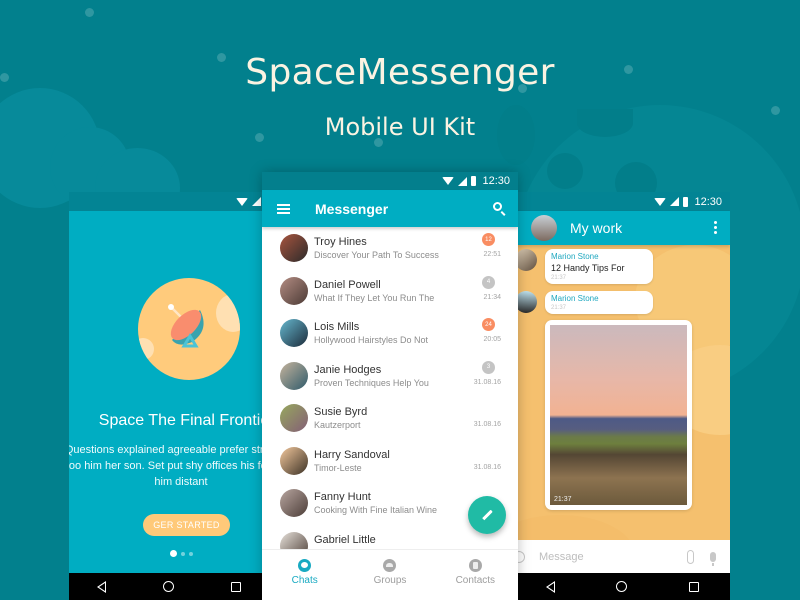 Image resolution: width=800 pixels, height=600 pixels. I want to click on tab-contacts: Contacts, so click(475, 575).